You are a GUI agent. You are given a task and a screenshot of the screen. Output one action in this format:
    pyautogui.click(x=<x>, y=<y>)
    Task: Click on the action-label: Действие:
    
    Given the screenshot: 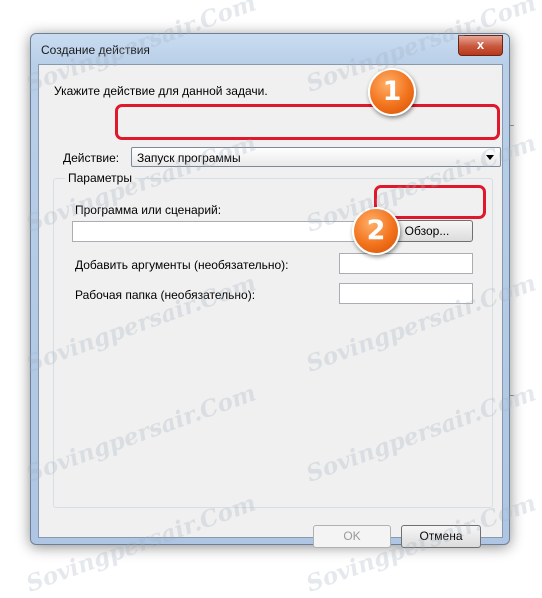 What is the action you would take?
    pyautogui.click(x=91, y=158)
    